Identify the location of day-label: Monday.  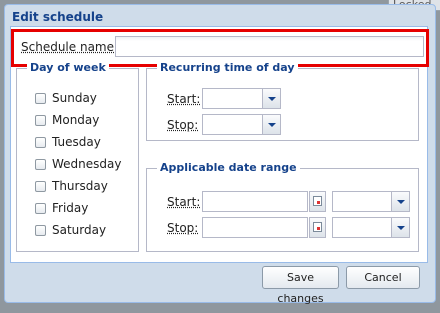
(76, 120).